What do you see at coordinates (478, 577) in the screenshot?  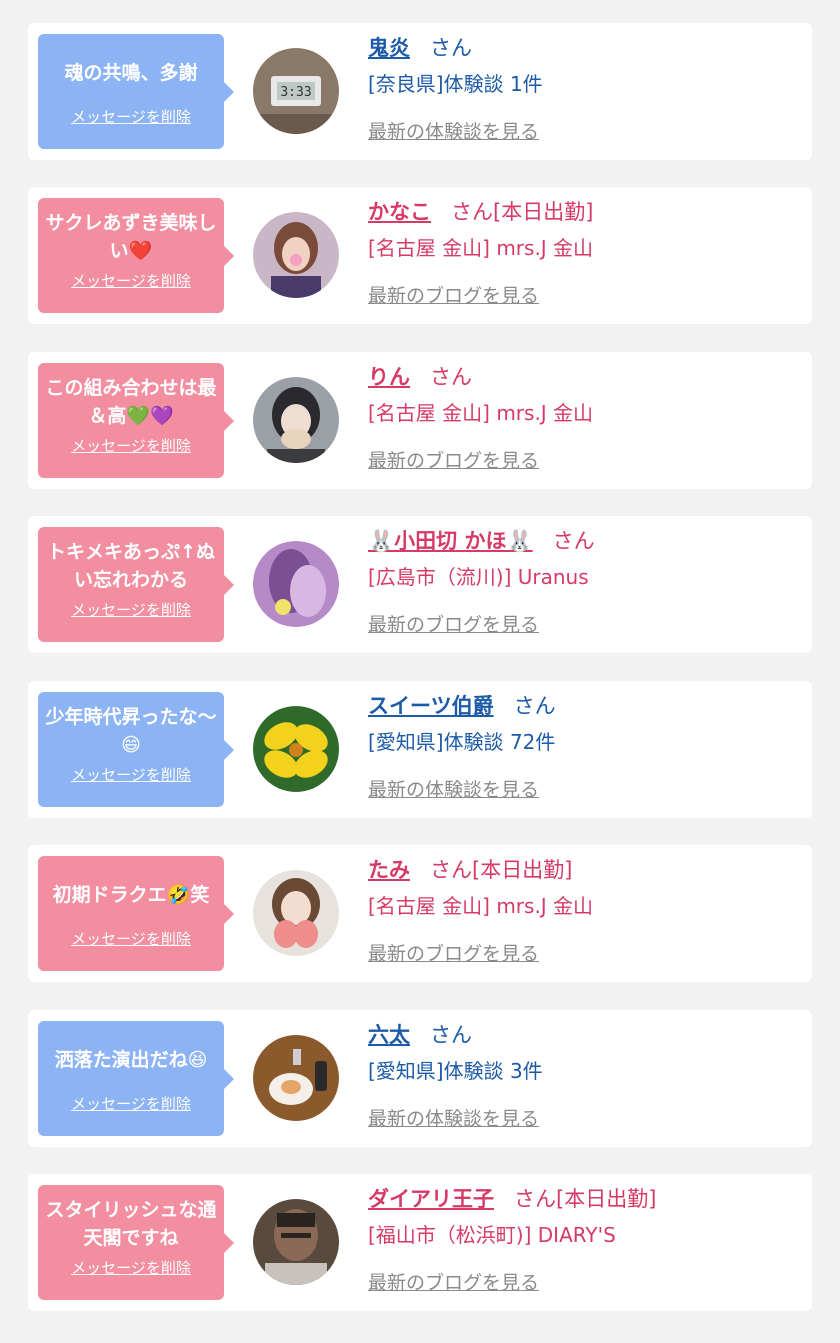 I see `user-info: [広島市（流川)] Uranus` at bounding box center [478, 577].